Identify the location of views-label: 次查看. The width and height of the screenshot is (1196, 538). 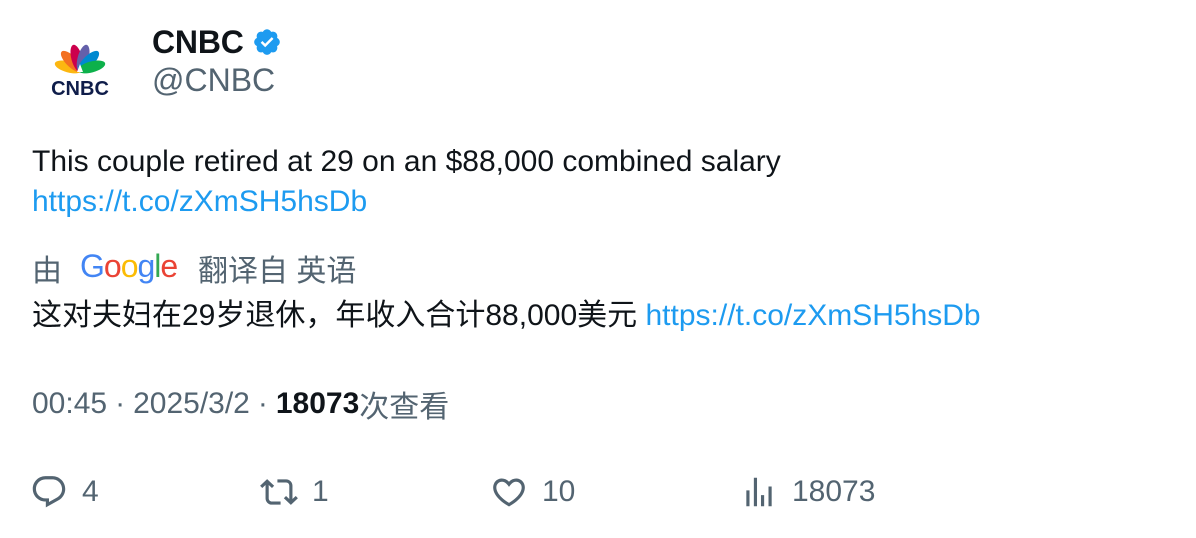
(404, 407).